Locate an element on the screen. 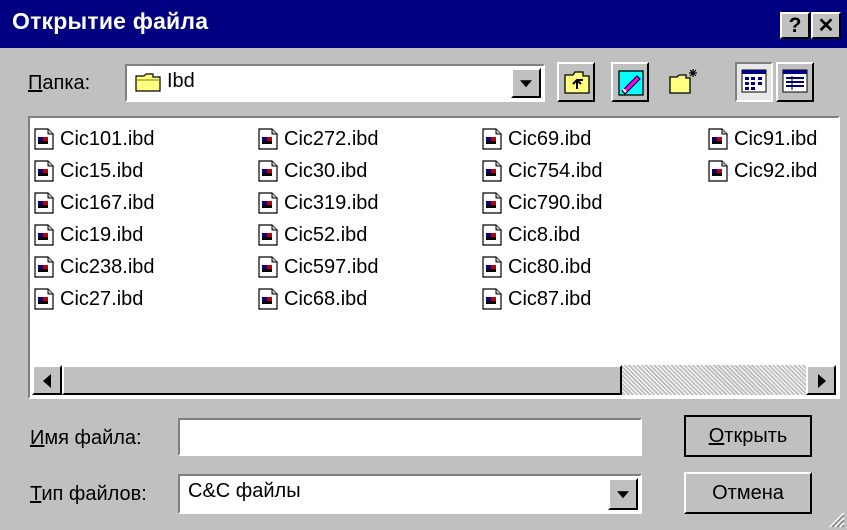 This screenshot has width=847, height=530. details-view-icon is located at coordinates (795, 81).